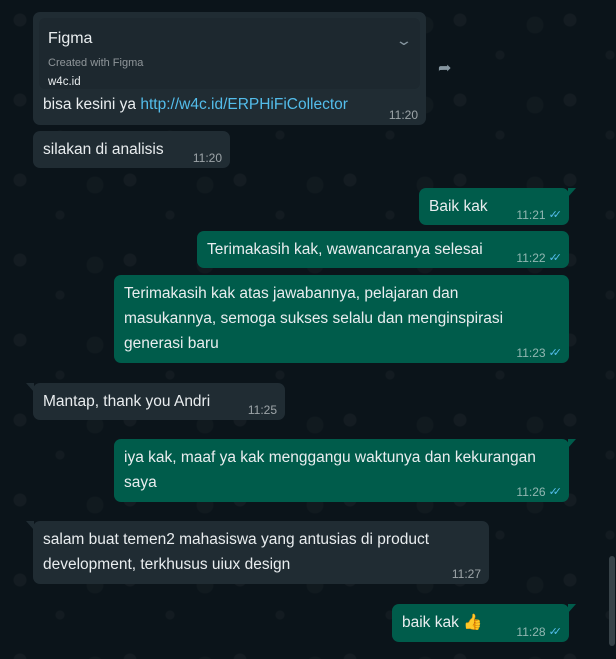 Image resolution: width=616 pixels, height=659 pixels. I want to click on message-time: 11:28, so click(531, 632).